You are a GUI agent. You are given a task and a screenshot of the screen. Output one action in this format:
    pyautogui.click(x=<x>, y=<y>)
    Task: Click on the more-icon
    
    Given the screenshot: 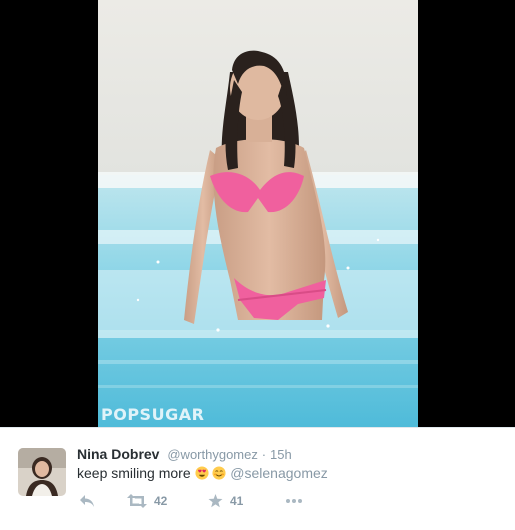 What is the action you would take?
    pyautogui.click(x=294, y=501)
    